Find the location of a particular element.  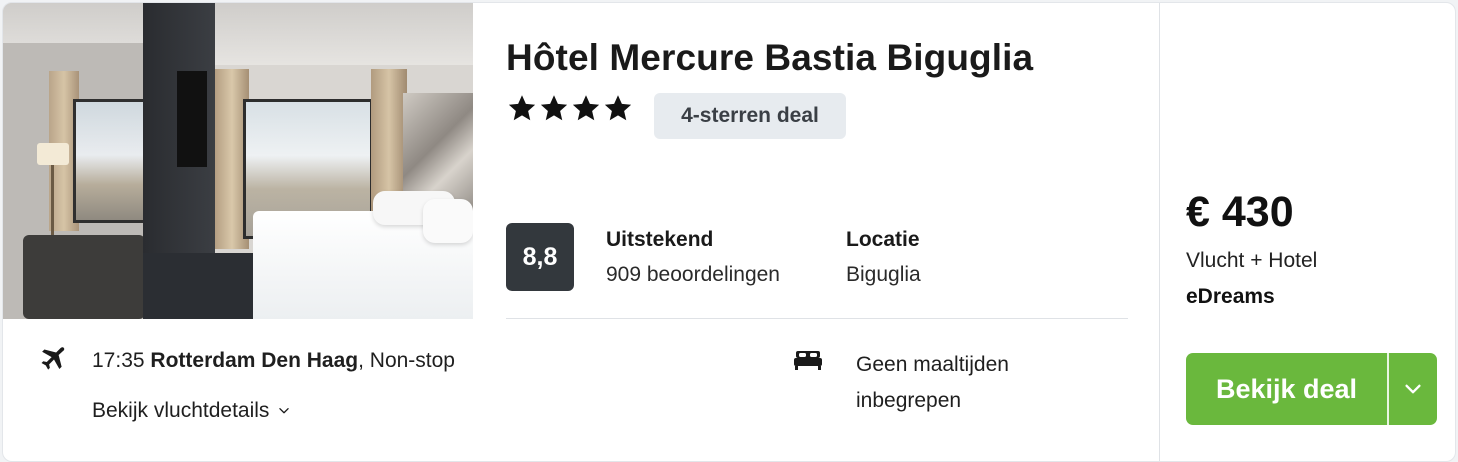

deal-badge: 4-sterren deal is located at coordinates (750, 116).